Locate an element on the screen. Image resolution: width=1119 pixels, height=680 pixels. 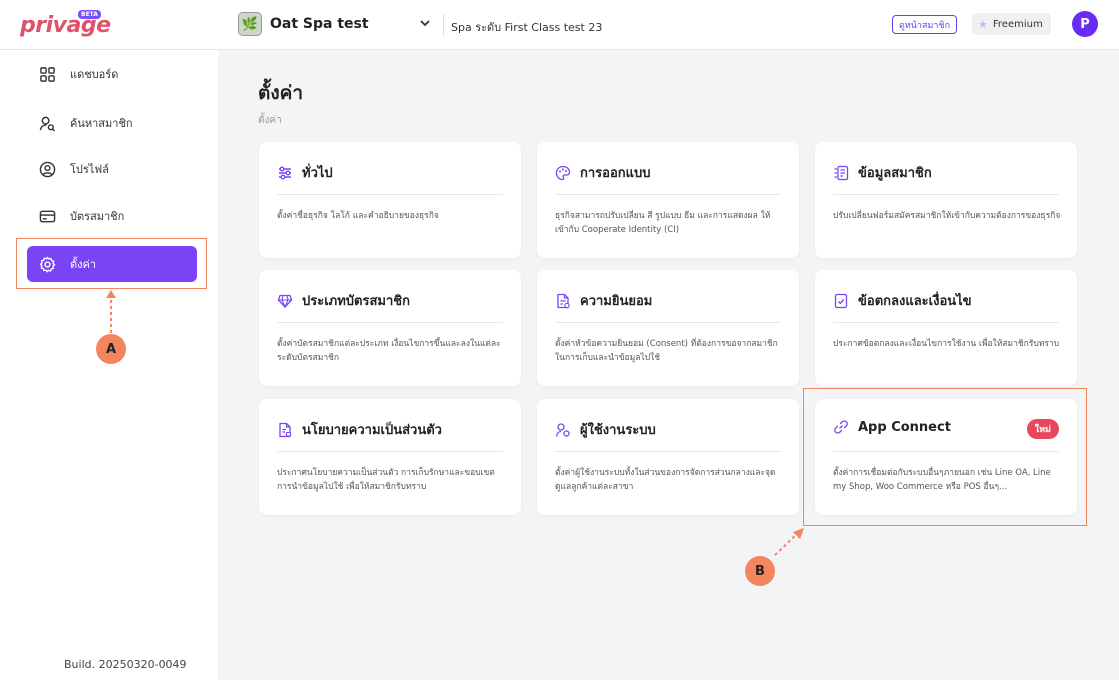
privage-logo: privage BETA is located at coordinates (65, 24).